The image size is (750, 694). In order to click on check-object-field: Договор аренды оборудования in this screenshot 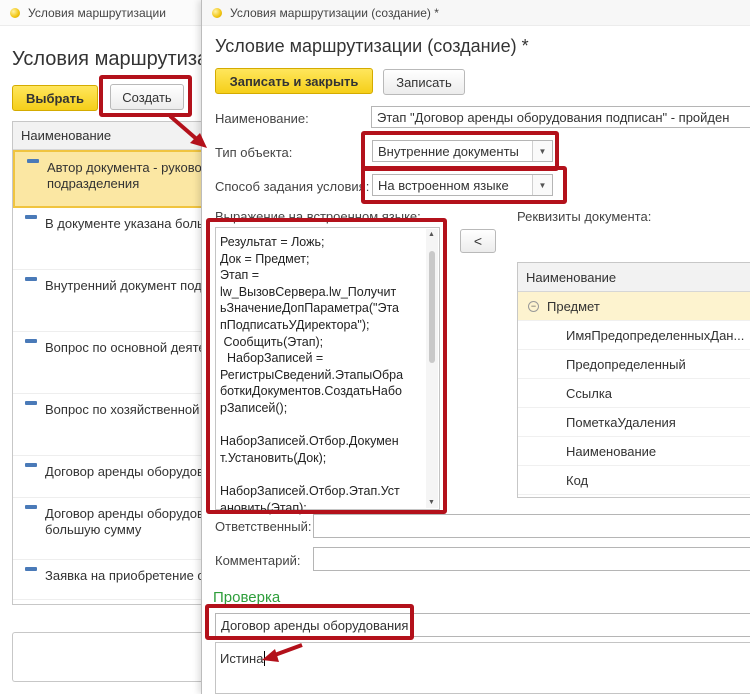, I will do `click(482, 625)`.